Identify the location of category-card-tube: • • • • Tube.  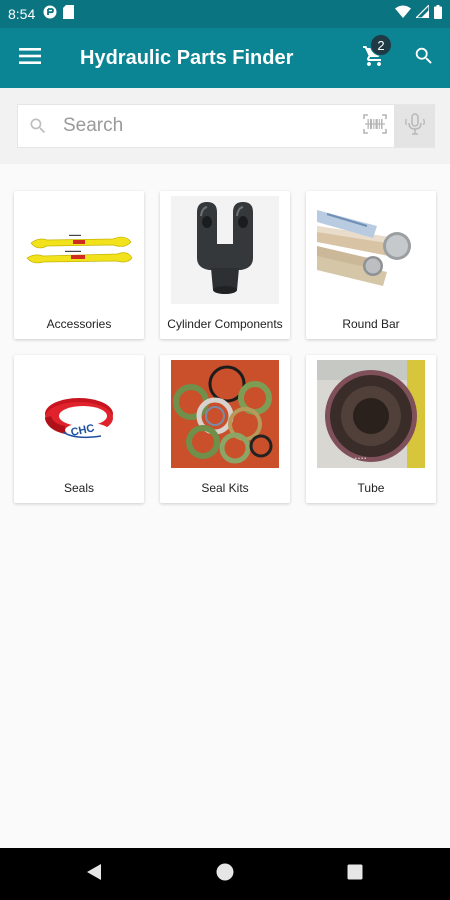
(371, 429).